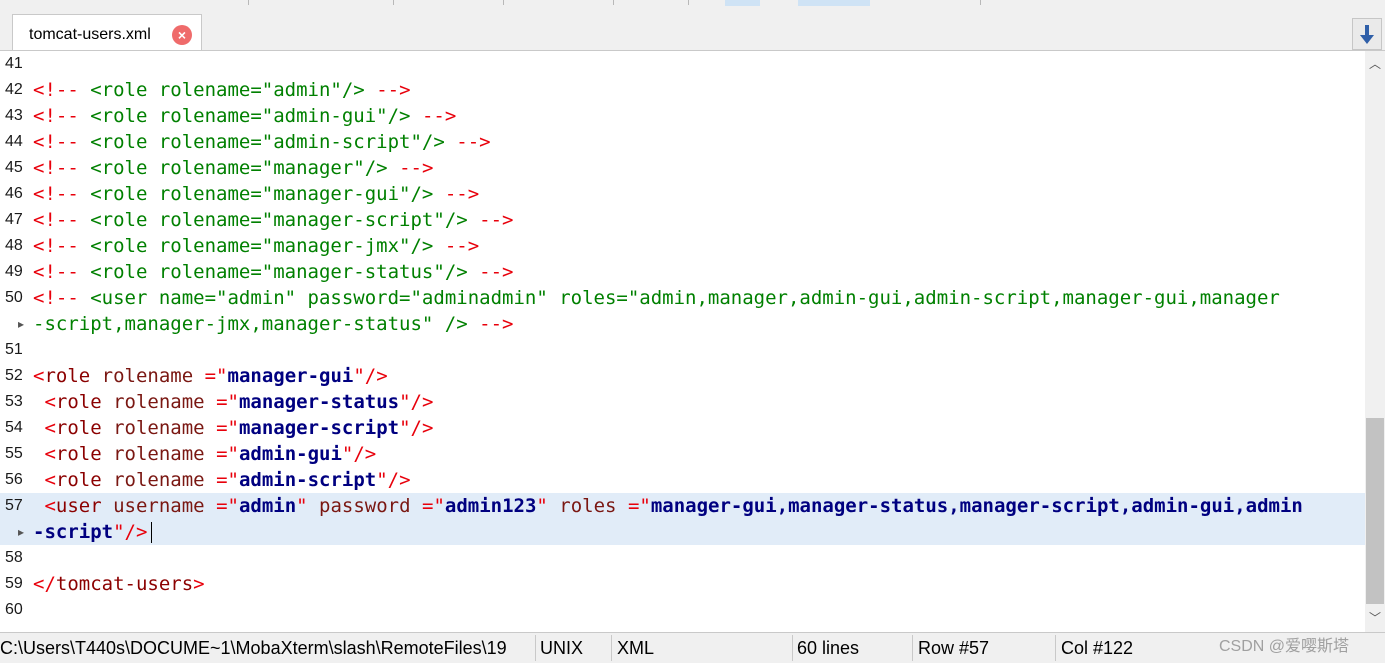  What do you see at coordinates (682, 350) in the screenshot?
I see `code-line: 51` at bounding box center [682, 350].